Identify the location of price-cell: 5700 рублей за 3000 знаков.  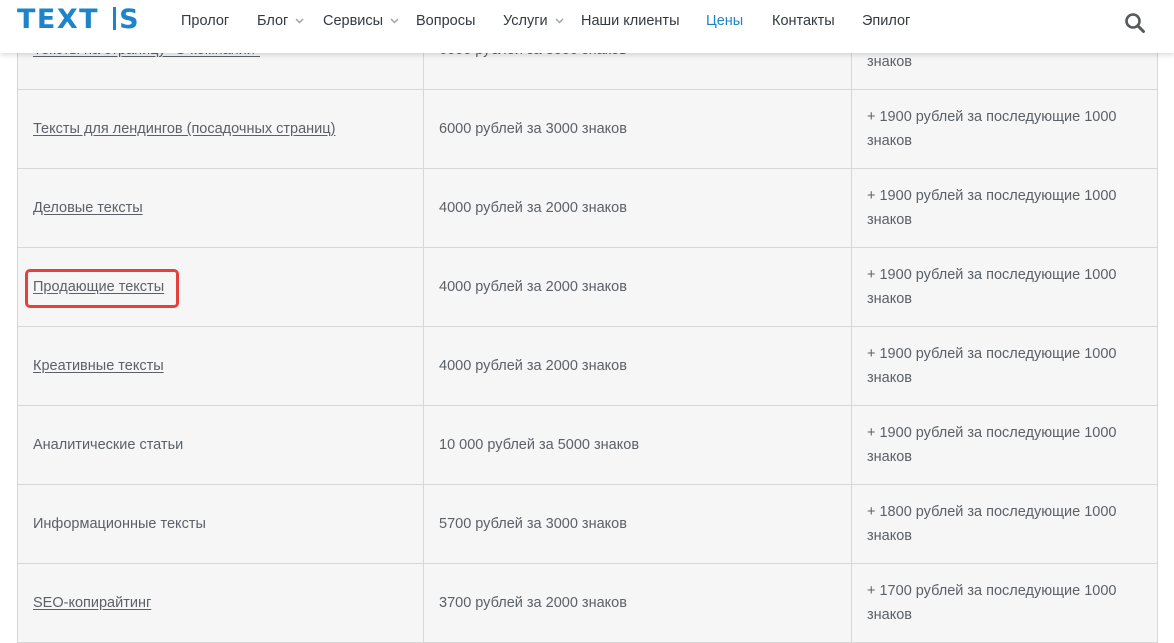
(637, 524).